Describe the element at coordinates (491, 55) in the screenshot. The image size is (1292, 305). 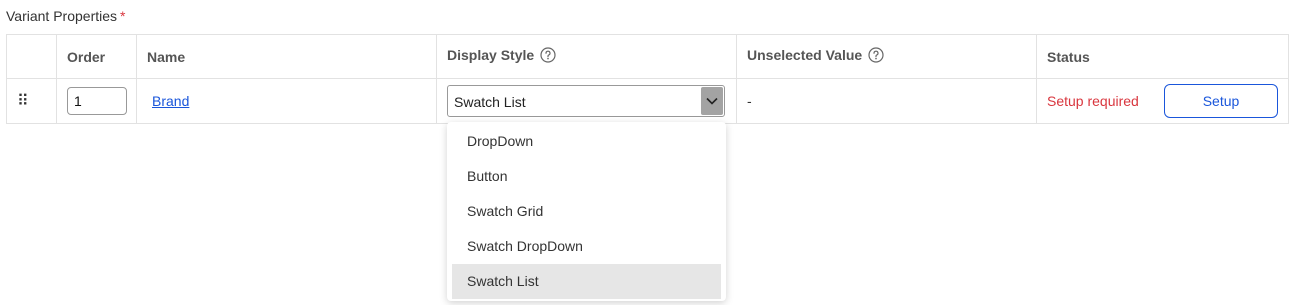
I see `header-display-style-label: Display Style` at that location.